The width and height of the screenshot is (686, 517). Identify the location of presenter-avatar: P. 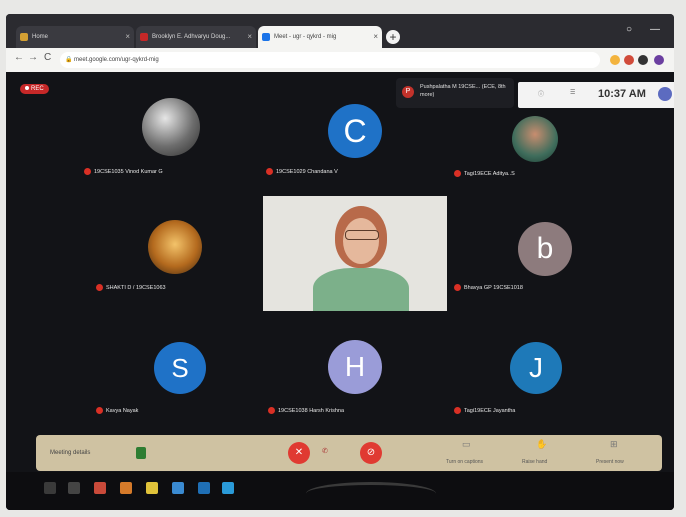
(408, 92).